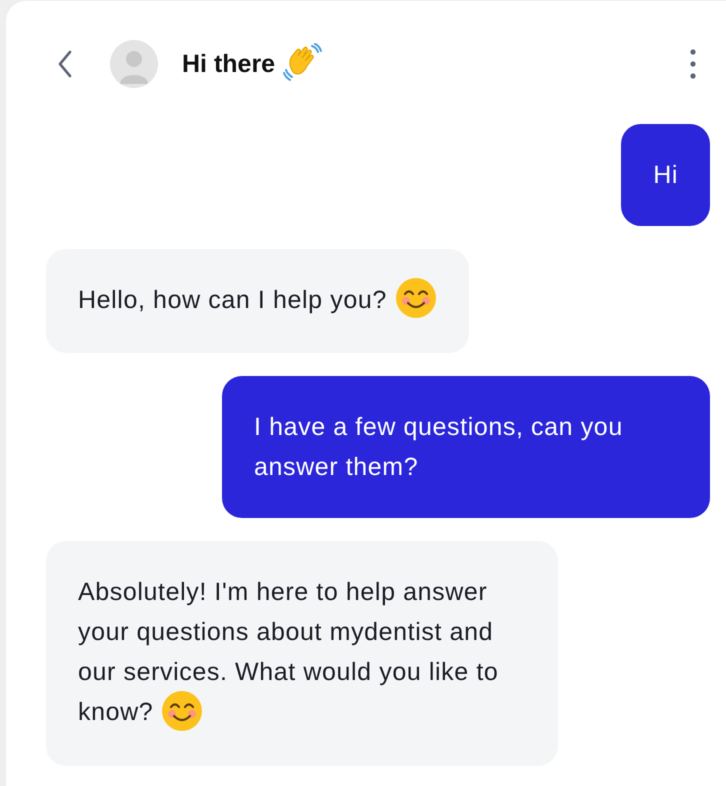 This screenshot has width=726, height=786. What do you see at coordinates (693, 64) in the screenshot?
I see `menu-icon` at bounding box center [693, 64].